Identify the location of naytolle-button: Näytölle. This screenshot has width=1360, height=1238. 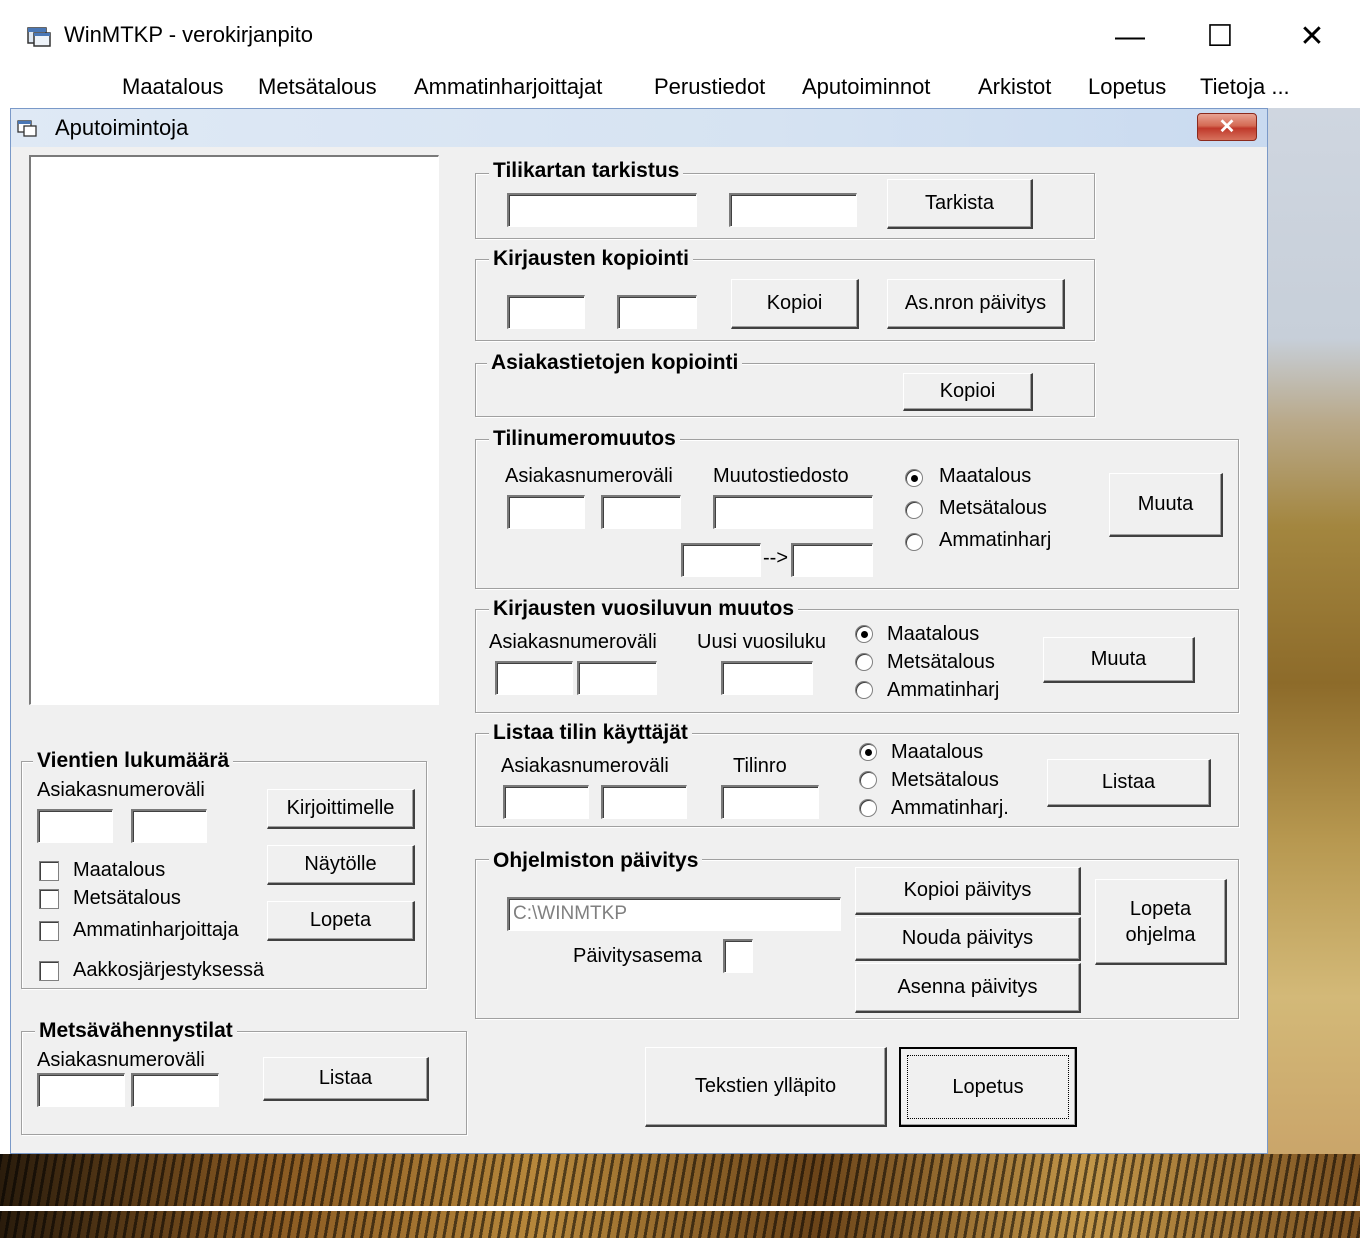
(341, 865).